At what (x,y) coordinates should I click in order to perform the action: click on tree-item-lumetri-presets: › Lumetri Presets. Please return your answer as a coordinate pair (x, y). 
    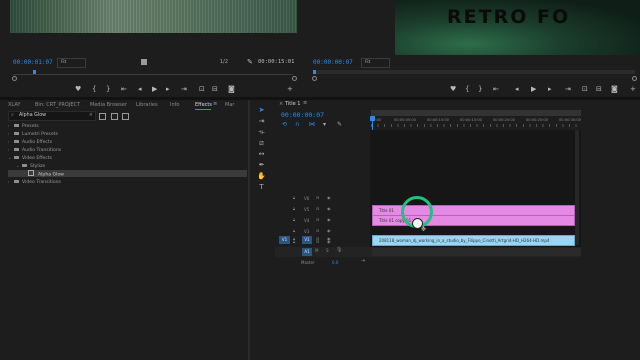
    Looking at the image, I should click on (33, 133).